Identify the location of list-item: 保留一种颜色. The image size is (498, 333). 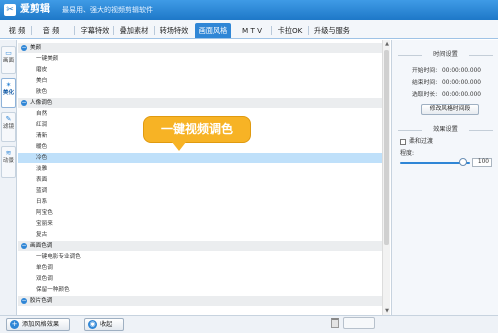
(200, 290).